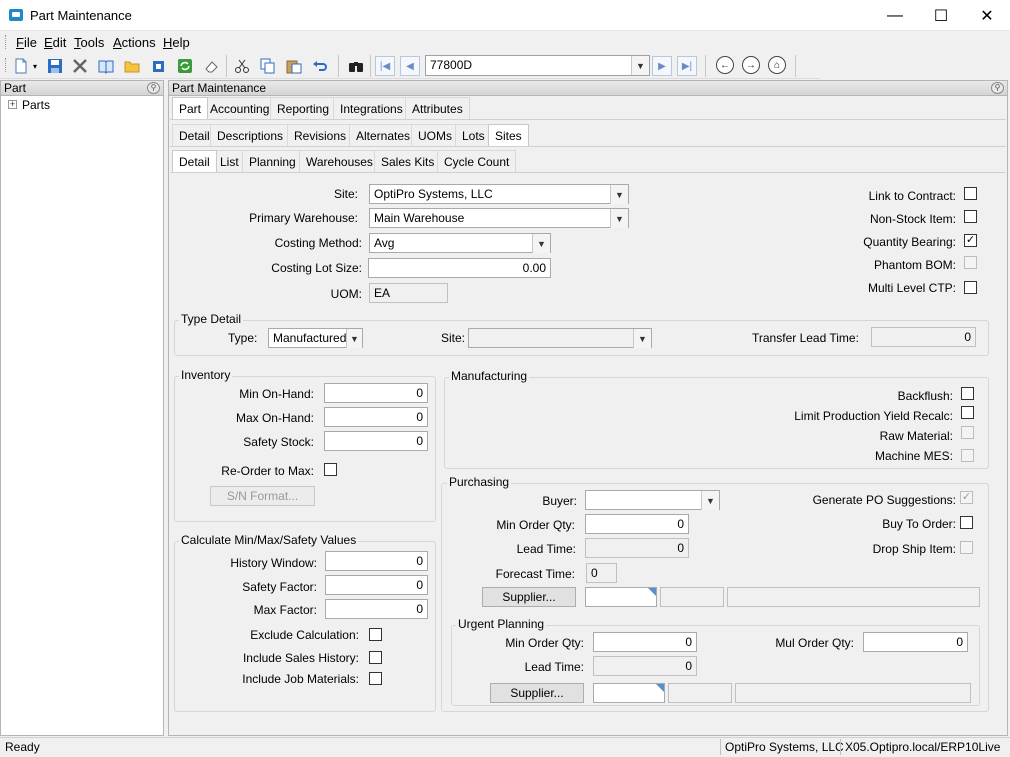 The width and height of the screenshot is (1010, 757). Describe the element at coordinates (276, 394) in the screenshot. I see `min-on-hand-label: Min On-Hand:` at that location.